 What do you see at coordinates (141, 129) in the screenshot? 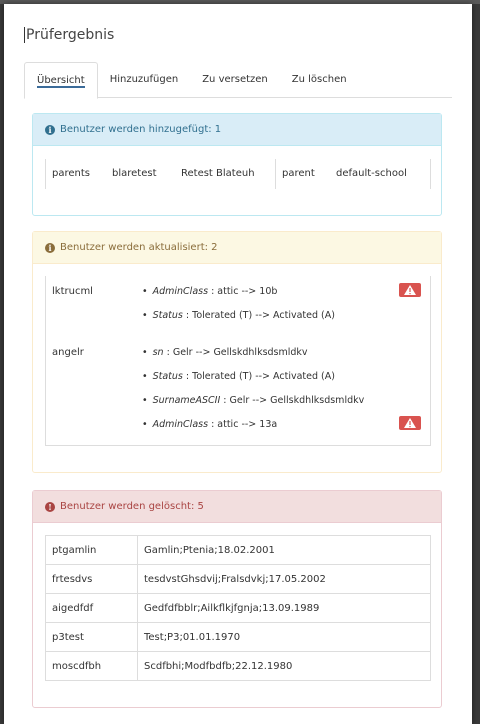
I see `added-heading-text: Benutzer werden hinzugefügt: 1` at bounding box center [141, 129].